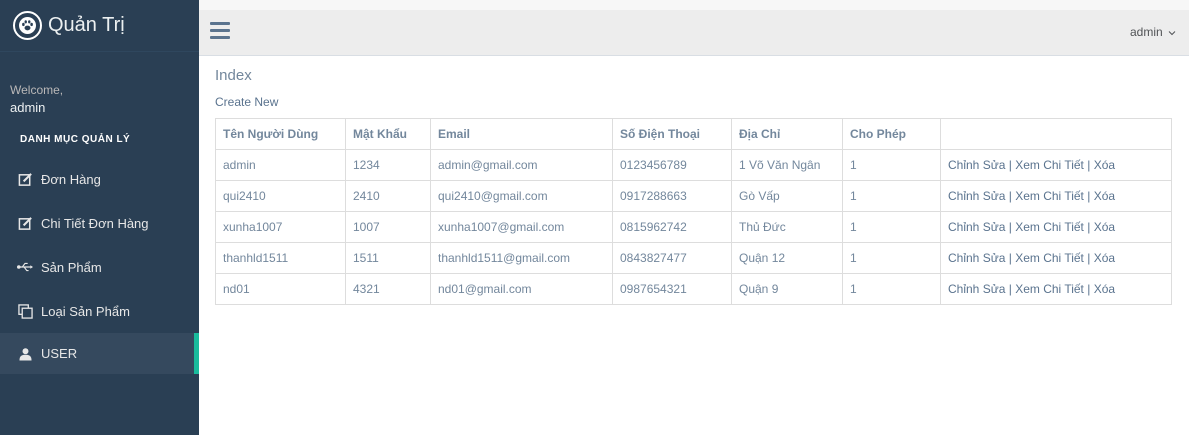 This screenshot has height=435, width=1189. Describe the element at coordinates (694, 33) in the screenshot. I see `top-navbar: admin` at that location.